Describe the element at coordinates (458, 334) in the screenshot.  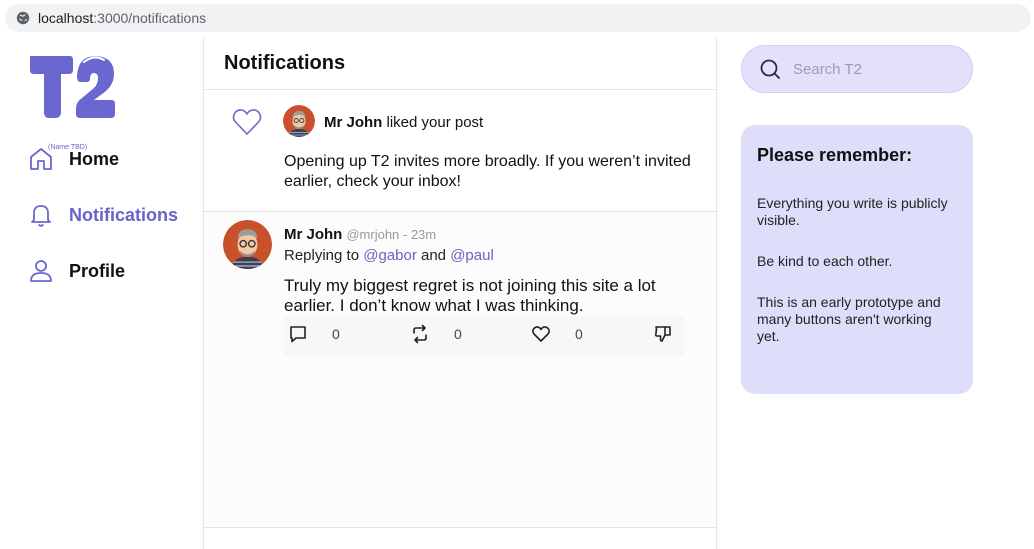
I see `repost-count: 0` at that location.